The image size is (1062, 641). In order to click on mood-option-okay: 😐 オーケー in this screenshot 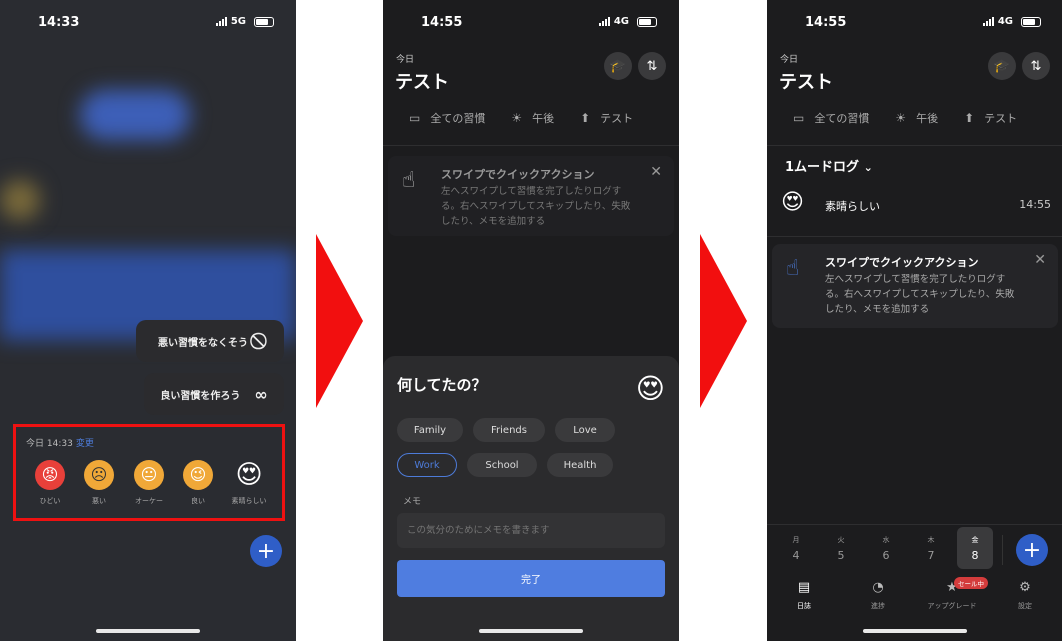, I will do `click(149, 483)`.